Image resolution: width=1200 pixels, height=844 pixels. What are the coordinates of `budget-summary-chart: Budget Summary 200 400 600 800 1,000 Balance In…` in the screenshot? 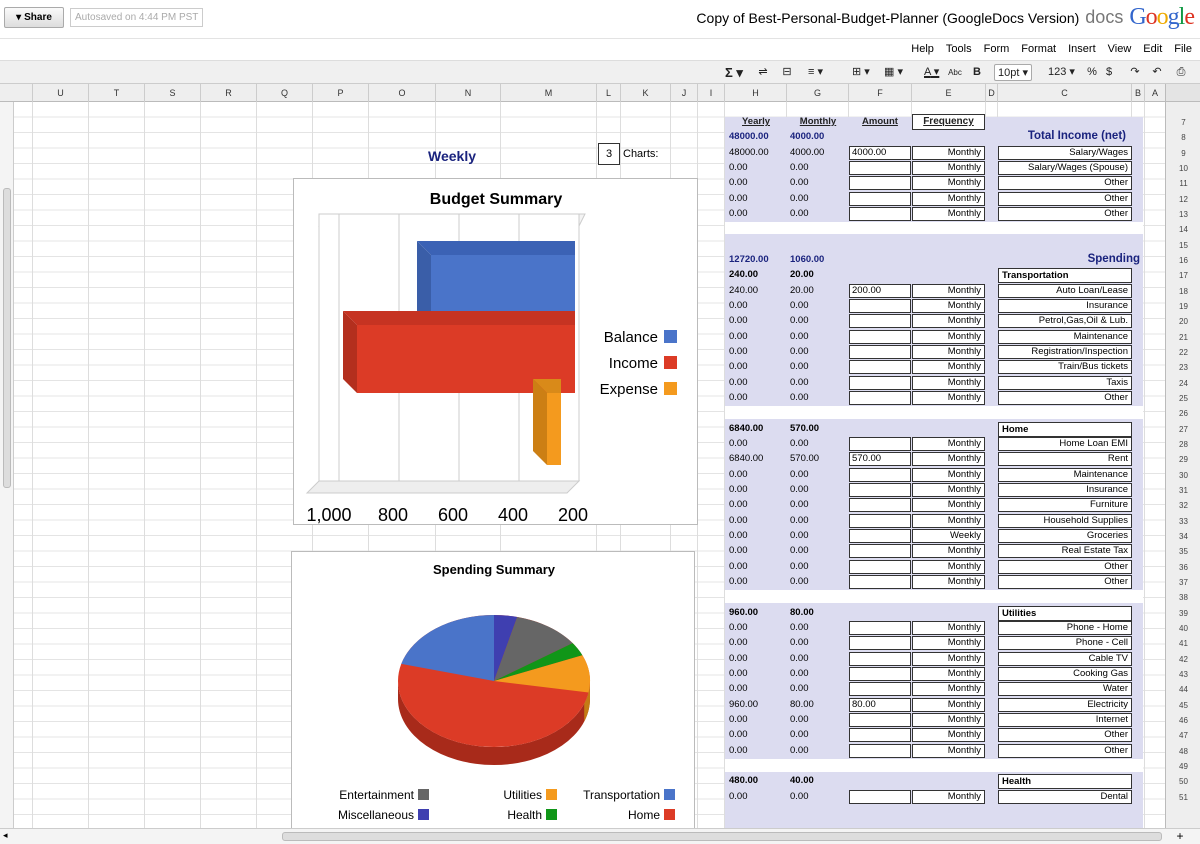 It's located at (495, 351).